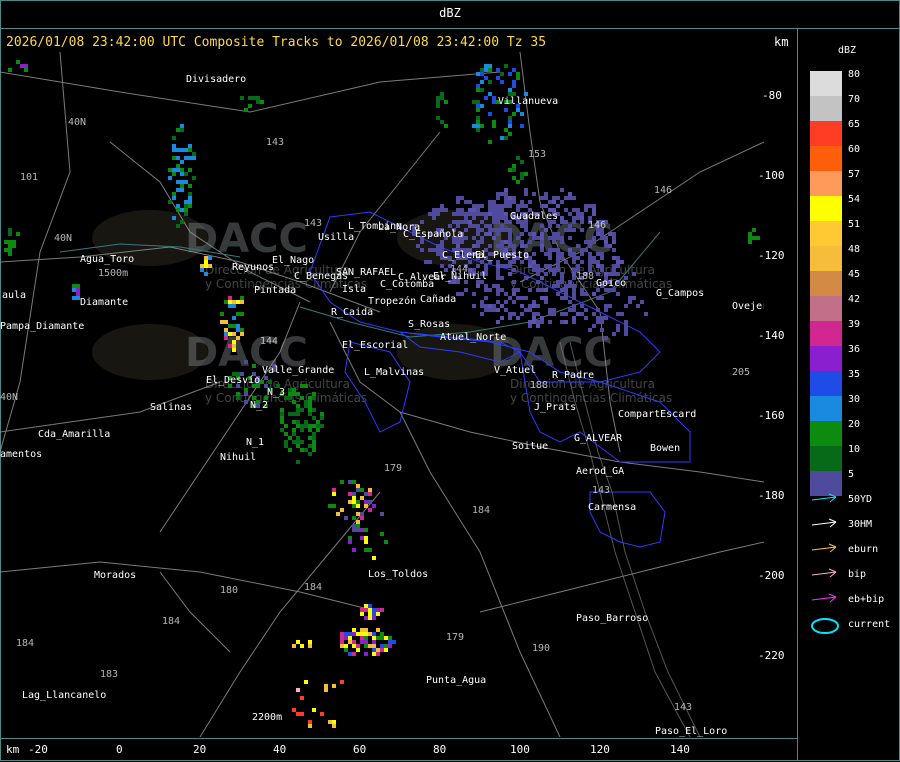  What do you see at coordinates (530, 446) in the screenshot?
I see `place-label: Soitue` at bounding box center [530, 446].